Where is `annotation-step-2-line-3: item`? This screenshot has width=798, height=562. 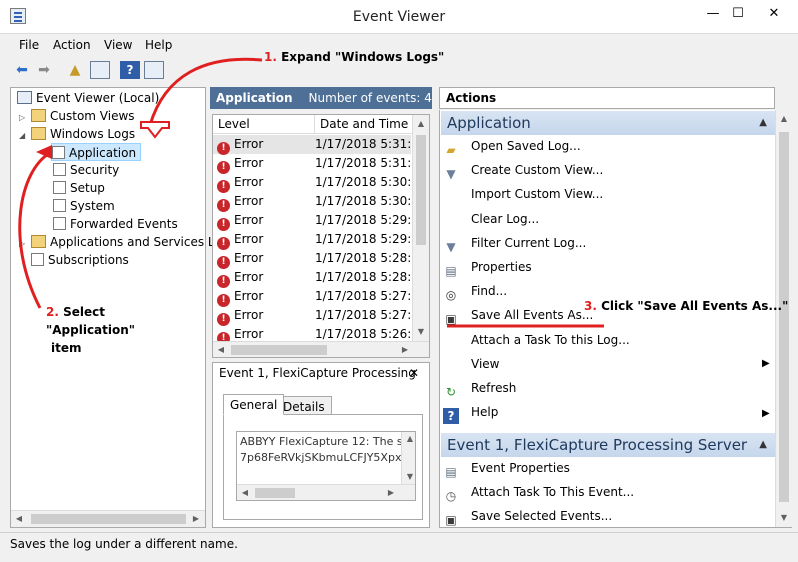 annotation-step-2-line-3: item is located at coordinates (66, 348).